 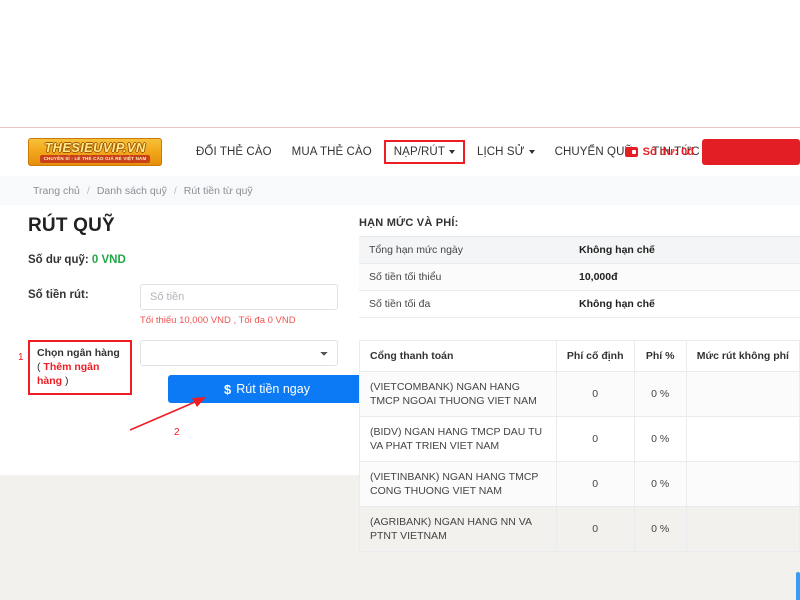 I want to click on limit-key: Số tiền tối thiểu, so click(x=464, y=277).